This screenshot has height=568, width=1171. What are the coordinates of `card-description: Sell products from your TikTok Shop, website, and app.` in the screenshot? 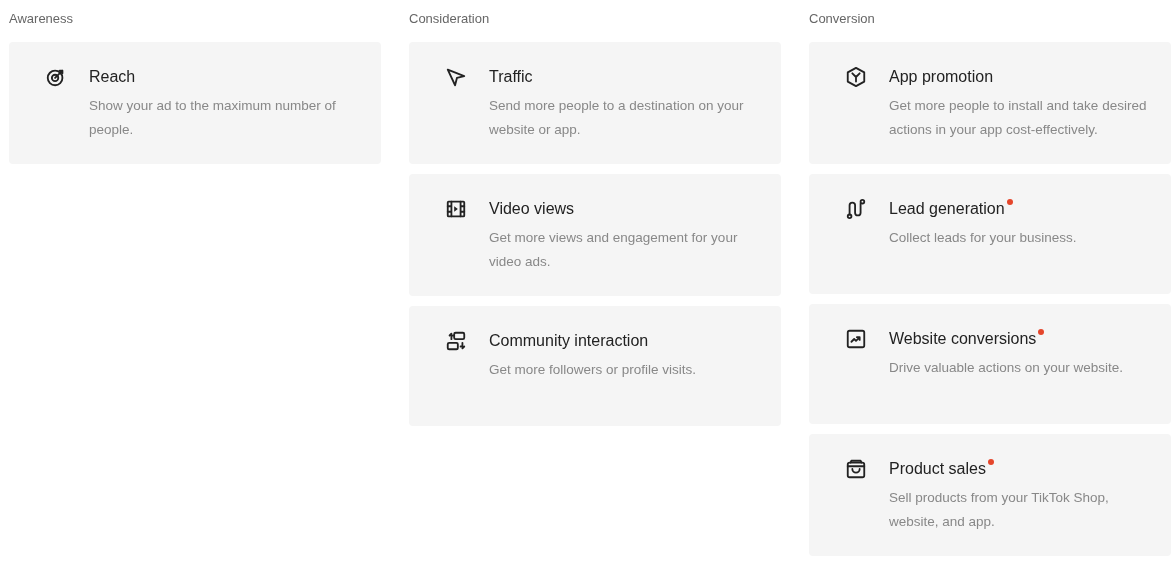 It's located at (999, 510).